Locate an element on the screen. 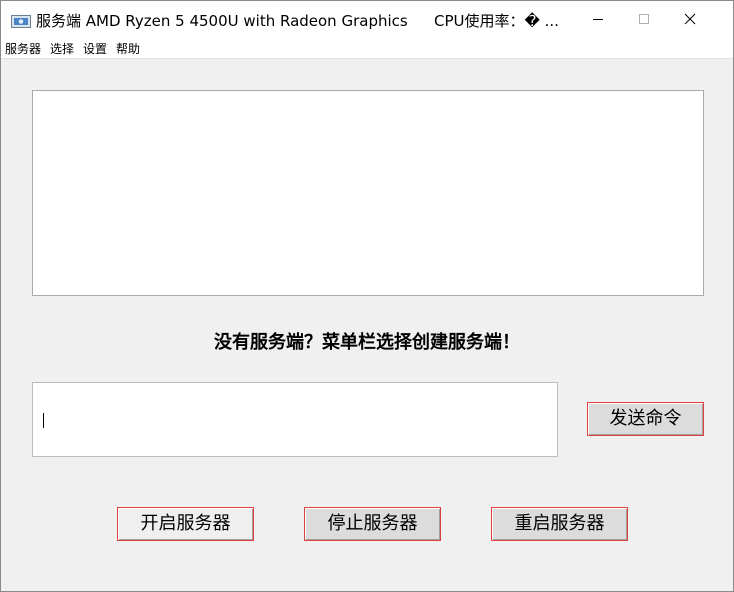  start-server-button: 开启服务器 is located at coordinates (185, 524).